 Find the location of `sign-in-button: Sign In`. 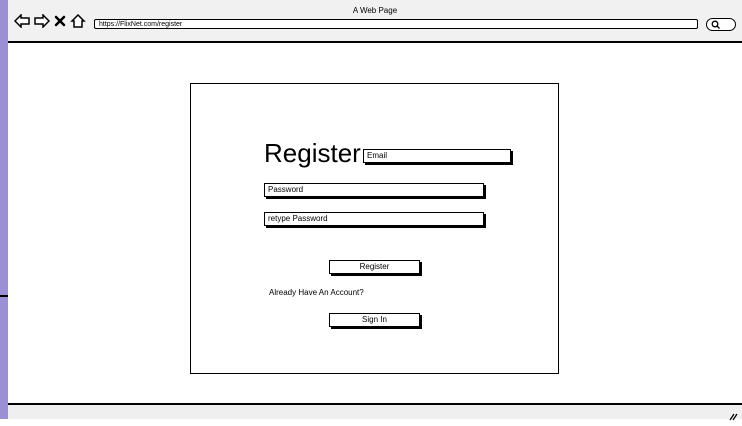

sign-in-button: Sign In is located at coordinates (374, 320).